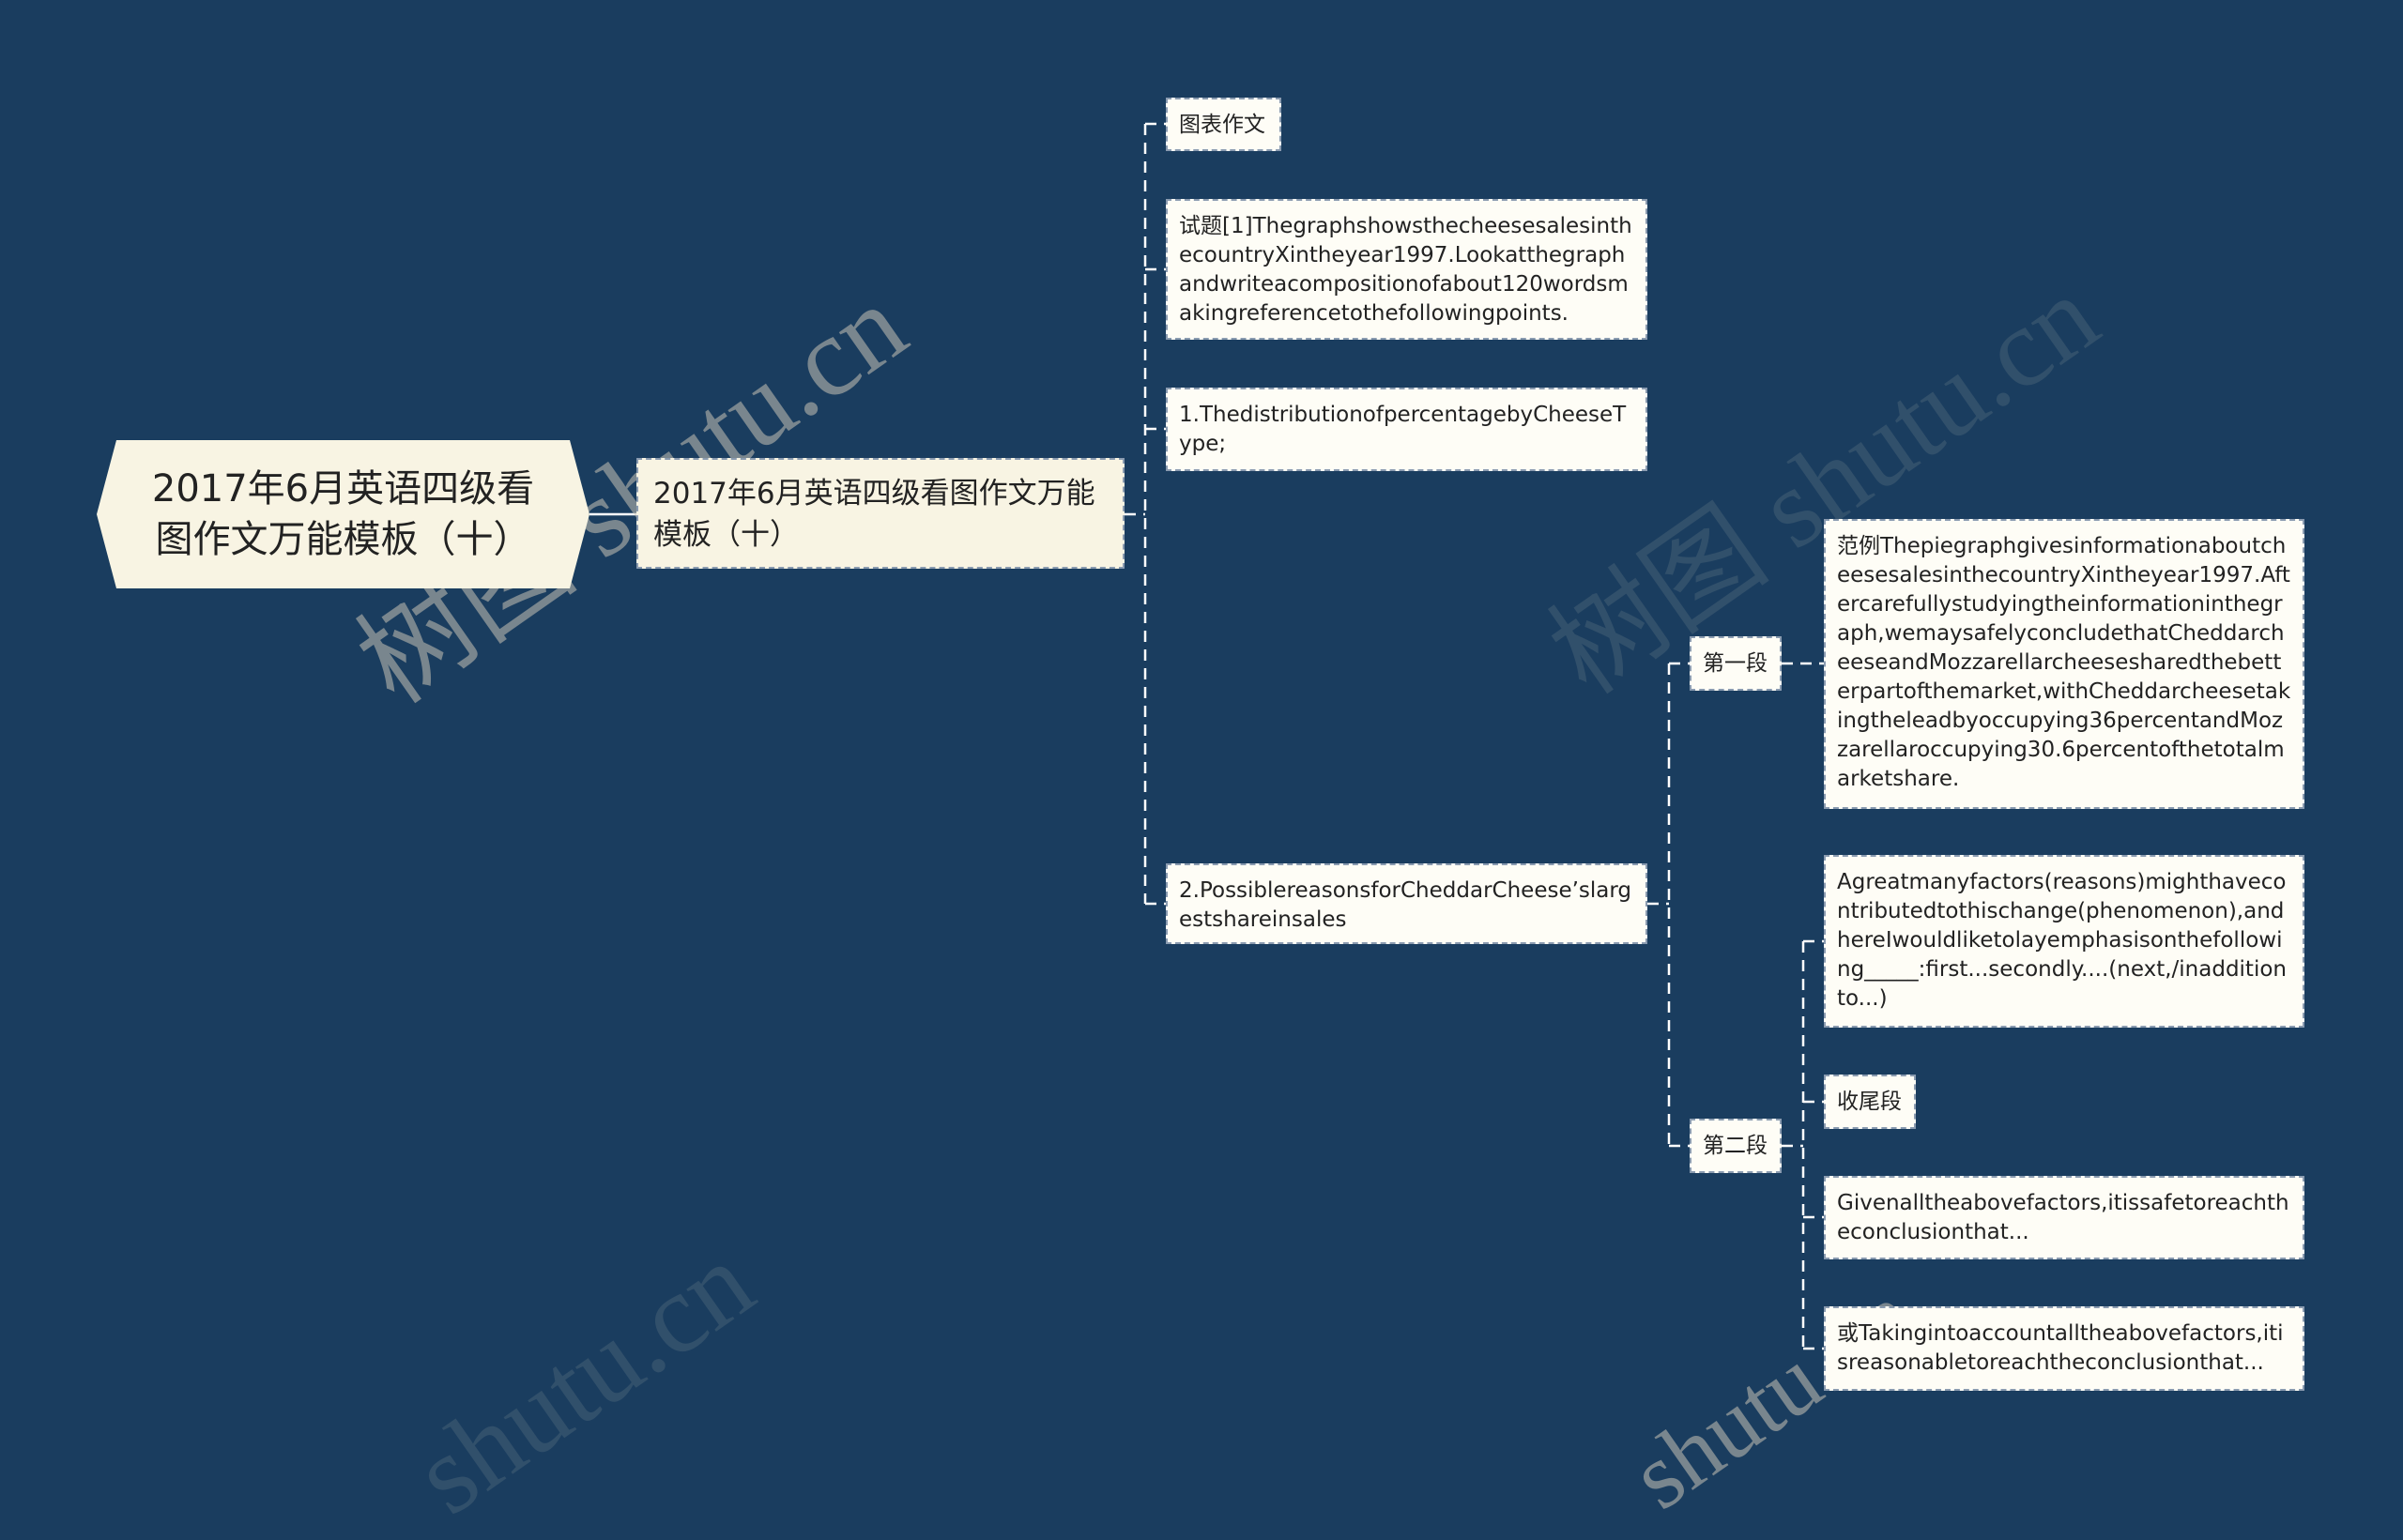 This screenshot has height=1540, width=2403. I want to click on root-node-label: 2017年6月英语四级看图作文万能模板（十）, so click(343, 514).